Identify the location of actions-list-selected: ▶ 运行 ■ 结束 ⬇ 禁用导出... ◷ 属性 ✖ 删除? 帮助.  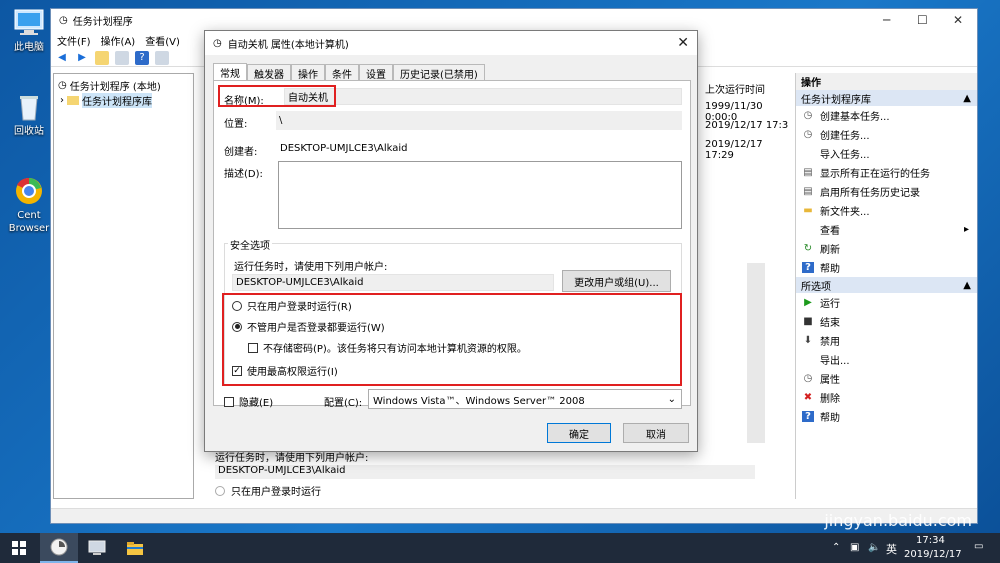
(886, 359).